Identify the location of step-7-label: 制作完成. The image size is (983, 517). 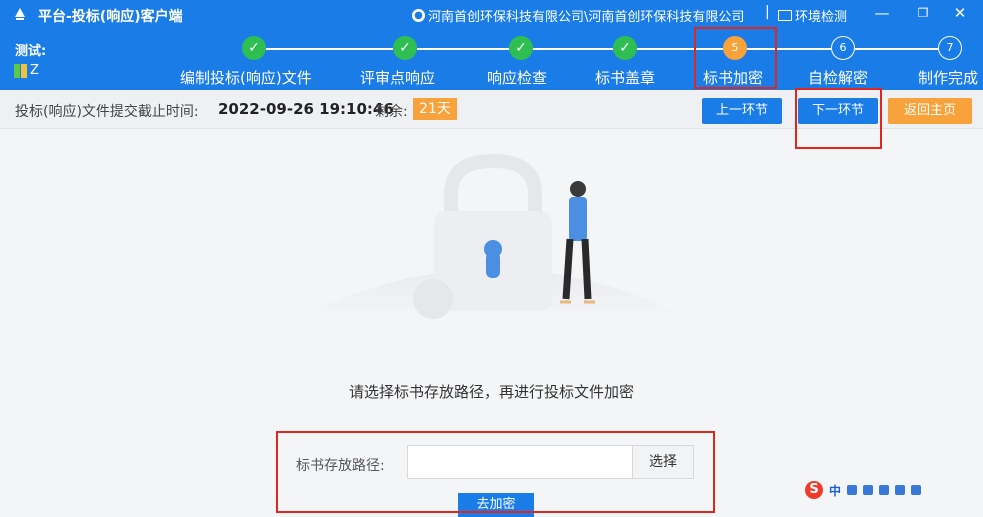
(948, 77).